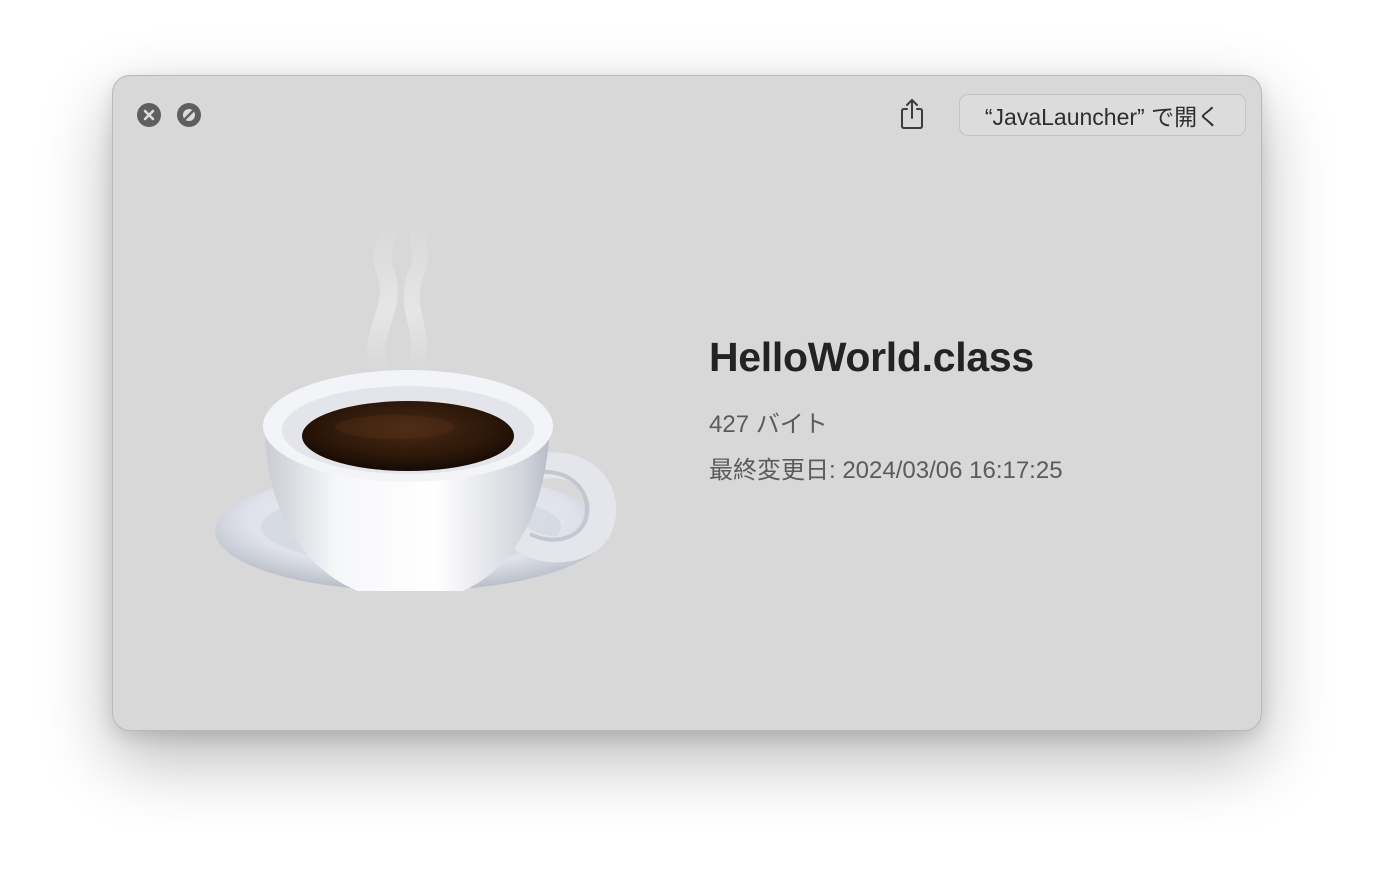  What do you see at coordinates (768, 424) in the screenshot?
I see `file-size: 427 バイト` at bounding box center [768, 424].